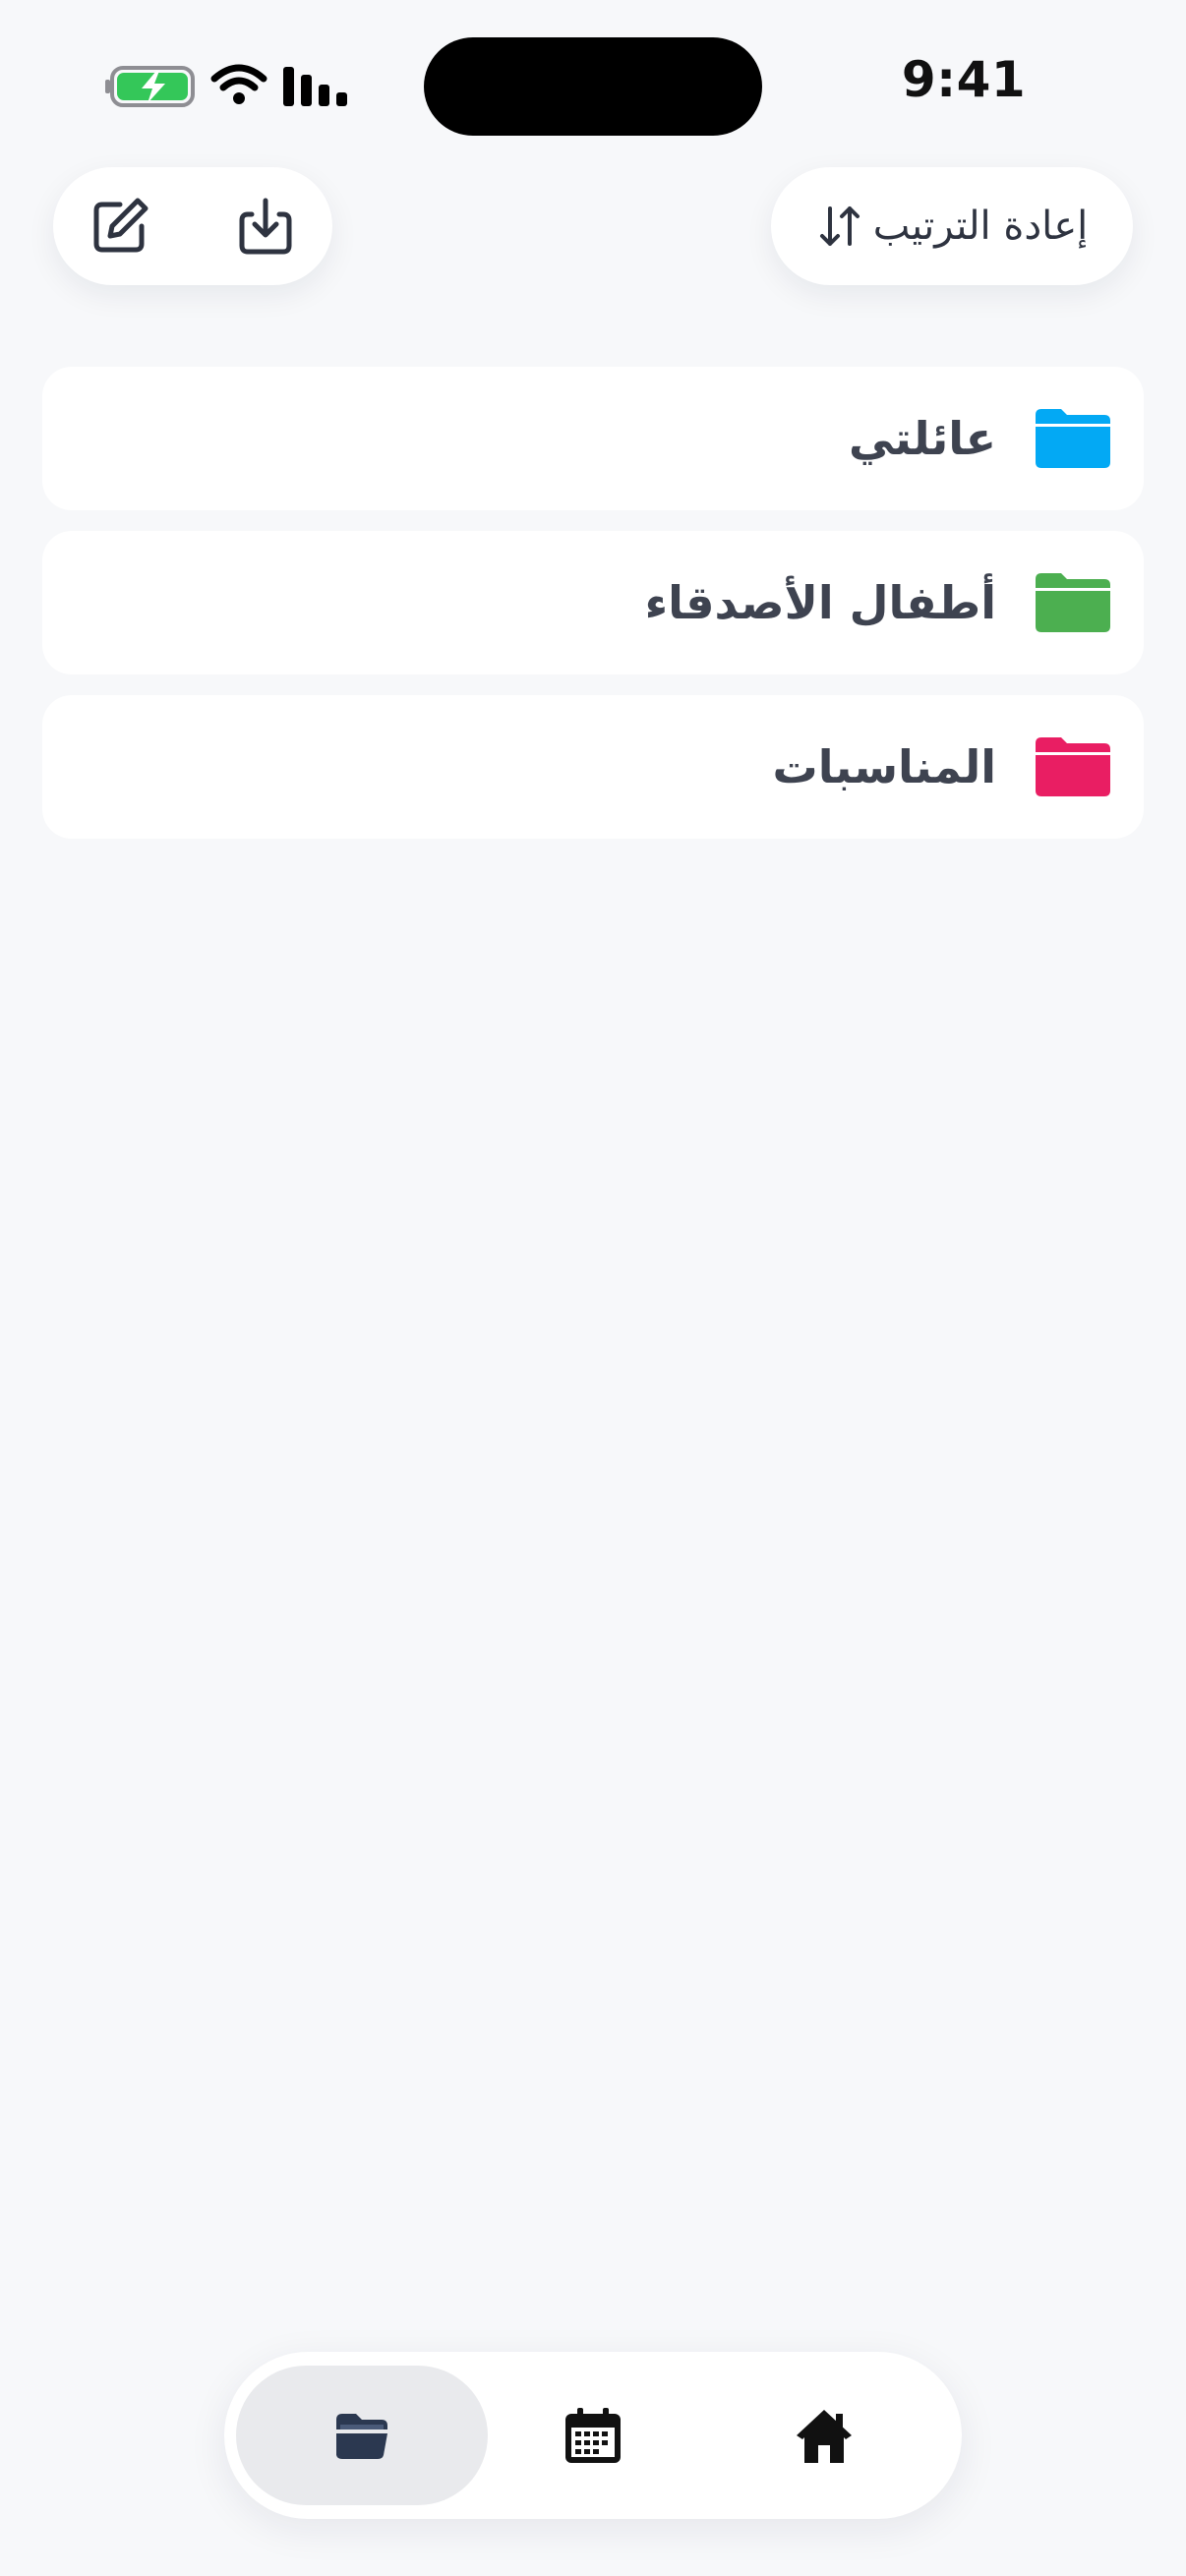 This screenshot has width=1186, height=2576. Describe the element at coordinates (150, 86) in the screenshot. I see `battery-charging-icon` at that location.